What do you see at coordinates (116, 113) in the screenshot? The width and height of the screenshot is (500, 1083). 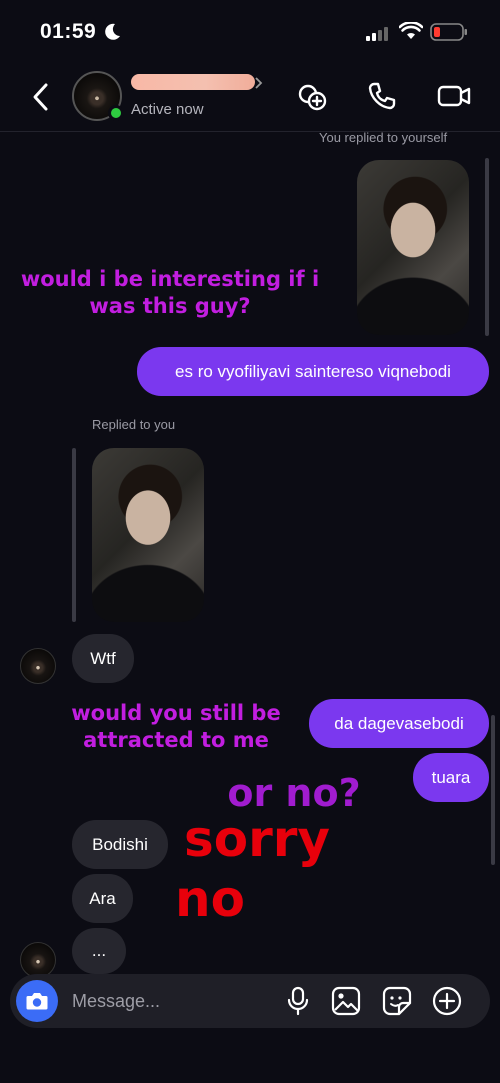 I see `online-indicator` at bounding box center [116, 113].